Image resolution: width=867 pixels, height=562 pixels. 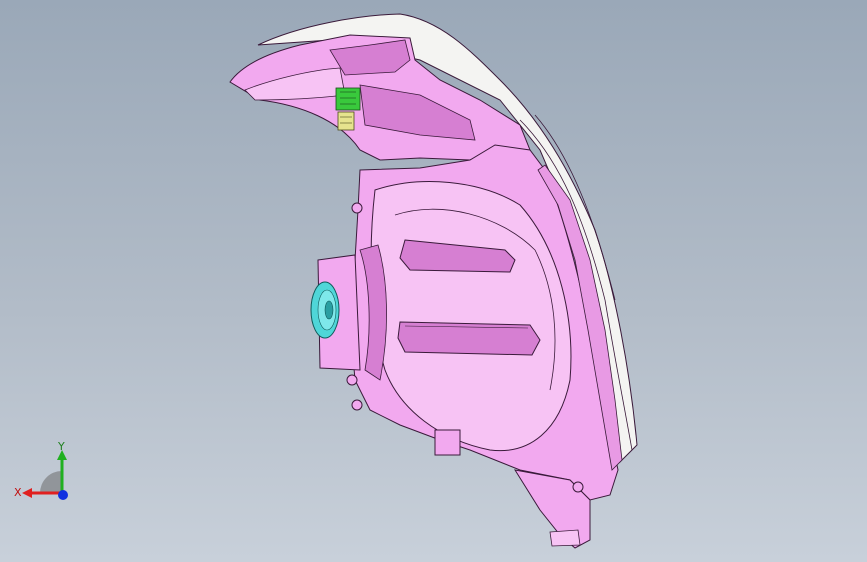 What do you see at coordinates (51, 482) in the screenshot?
I see `triad-shade` at bounding box center [51, 482].